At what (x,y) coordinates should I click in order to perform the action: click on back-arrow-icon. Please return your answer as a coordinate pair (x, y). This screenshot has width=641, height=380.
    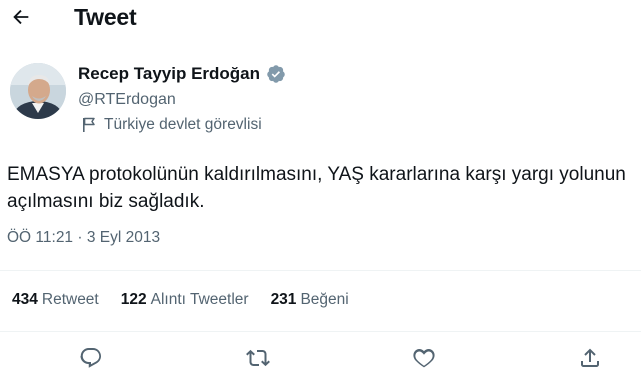
    Looking at the image, I should click on (21, 17).